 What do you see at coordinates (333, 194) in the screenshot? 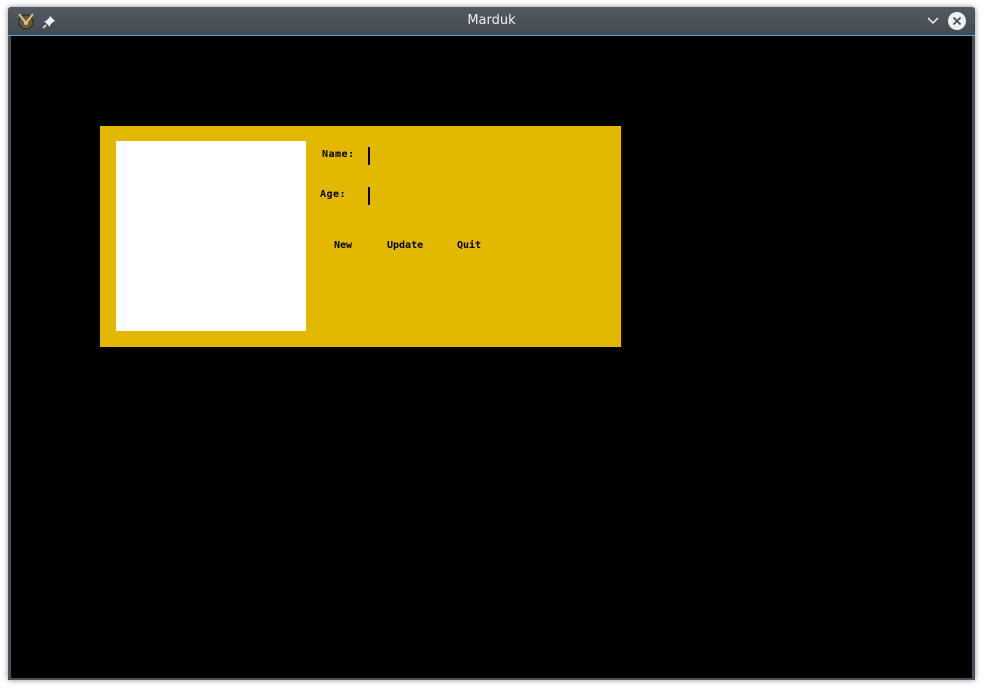
I see `age-label: Age:` at bounding box center [333, 194].